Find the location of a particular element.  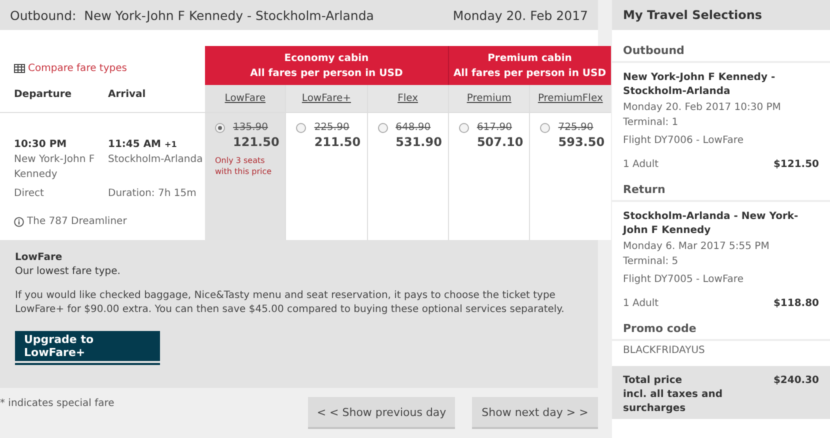

duration-text: Duration: 7h 15m is located at coordinates (152, 194).